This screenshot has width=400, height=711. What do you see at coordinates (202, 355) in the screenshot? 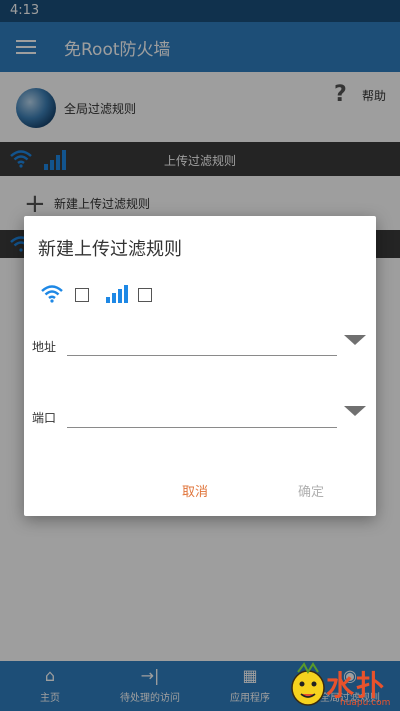
I see `address-field` at bounding box center [202, 355].